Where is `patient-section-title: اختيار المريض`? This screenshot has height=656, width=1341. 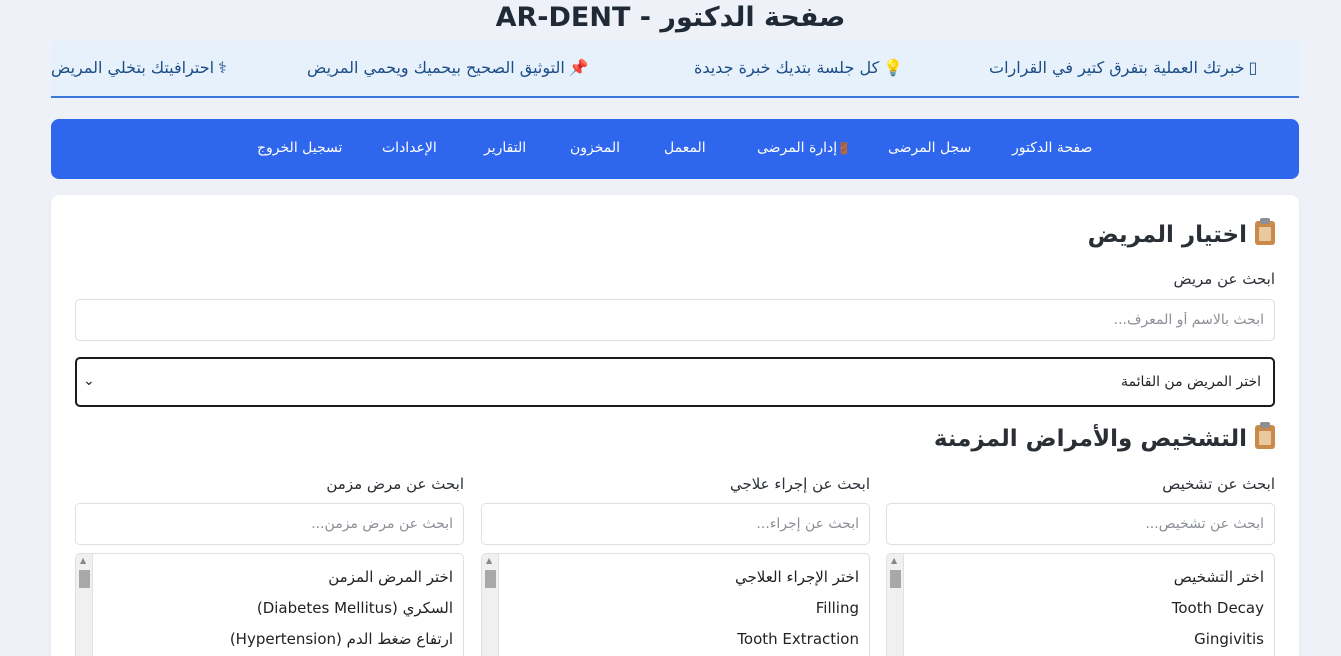
patient-section-title: اختيار المريض is located at coordinates (1181, 233).